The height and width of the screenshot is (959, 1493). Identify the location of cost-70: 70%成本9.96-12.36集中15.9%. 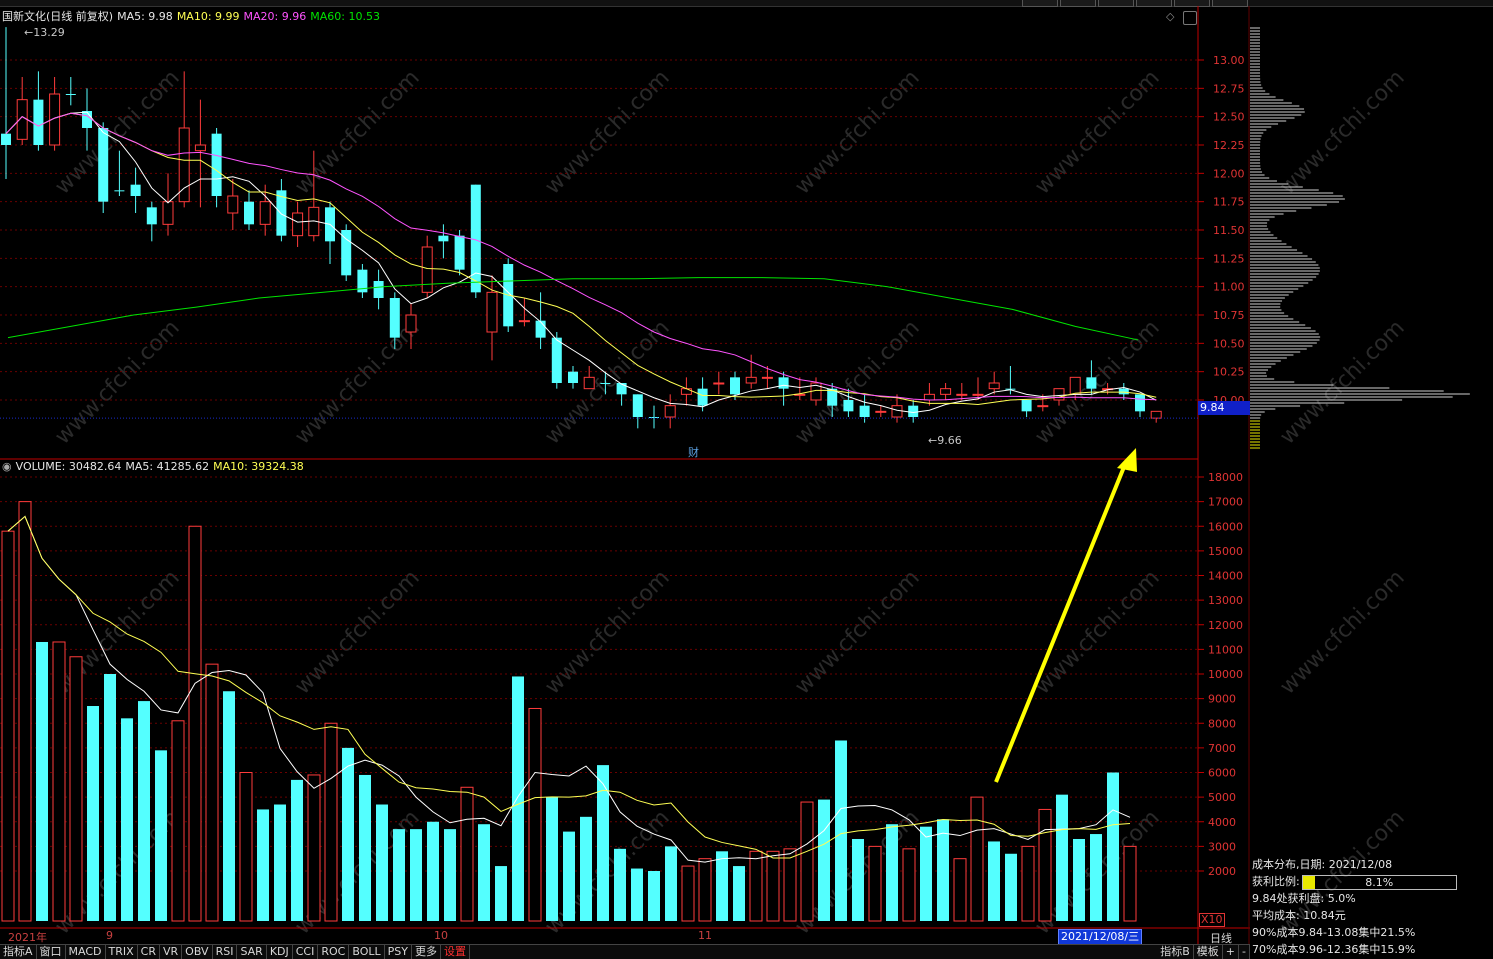
(1334, 949).